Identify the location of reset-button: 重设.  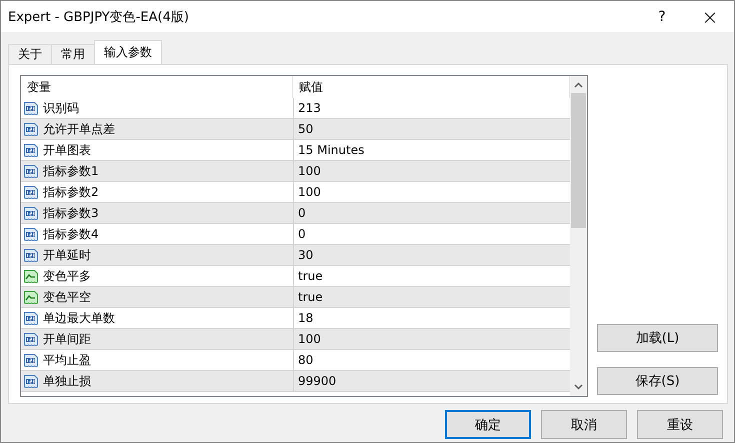
(680, 424).